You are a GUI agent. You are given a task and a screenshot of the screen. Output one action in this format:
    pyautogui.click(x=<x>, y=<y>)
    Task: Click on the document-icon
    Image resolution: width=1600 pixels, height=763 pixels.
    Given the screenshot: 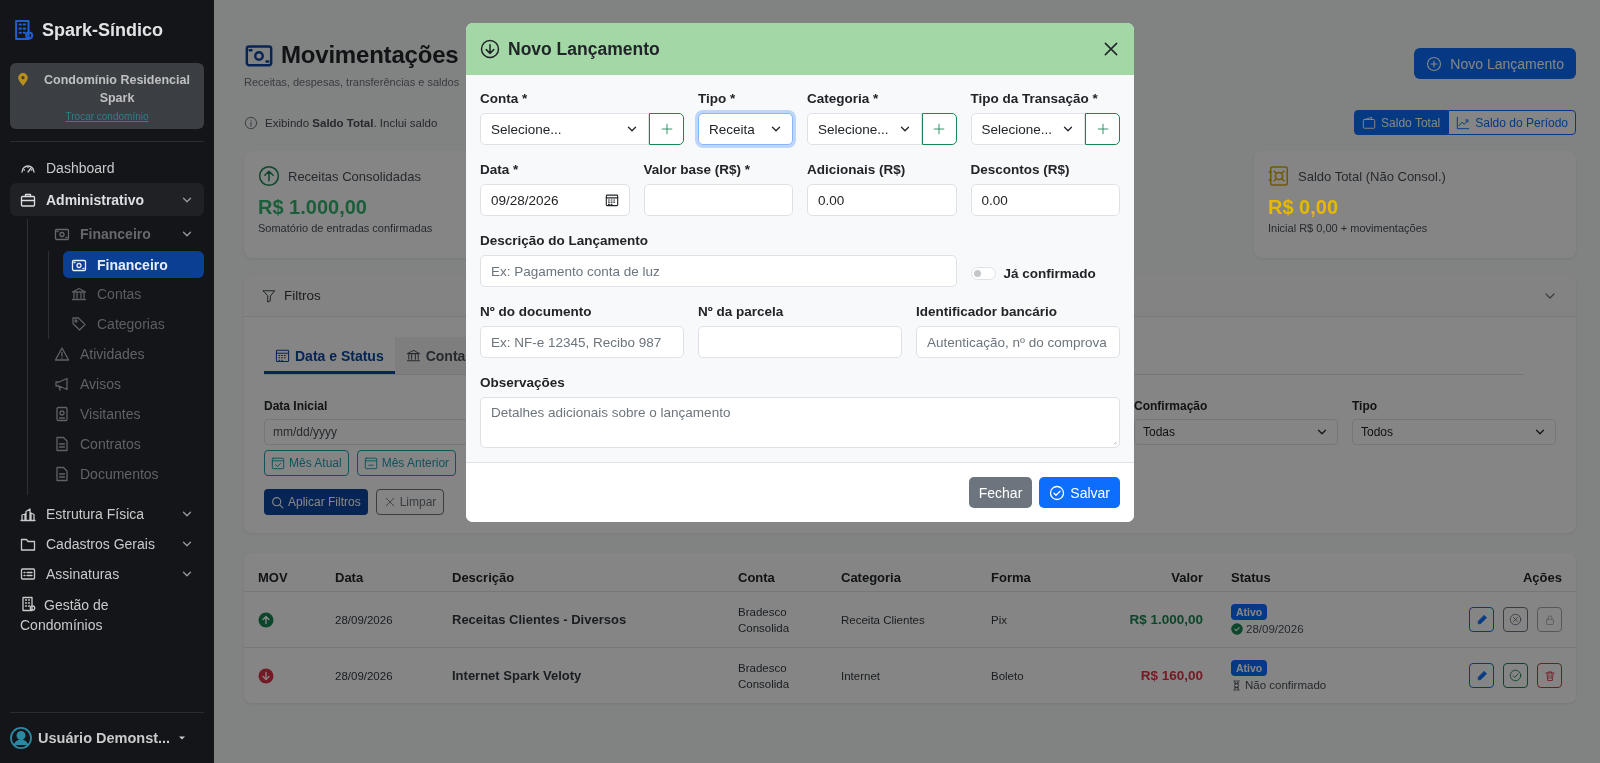 What is the action you would take?
    pyautogui.click(x=62, y=444)
    